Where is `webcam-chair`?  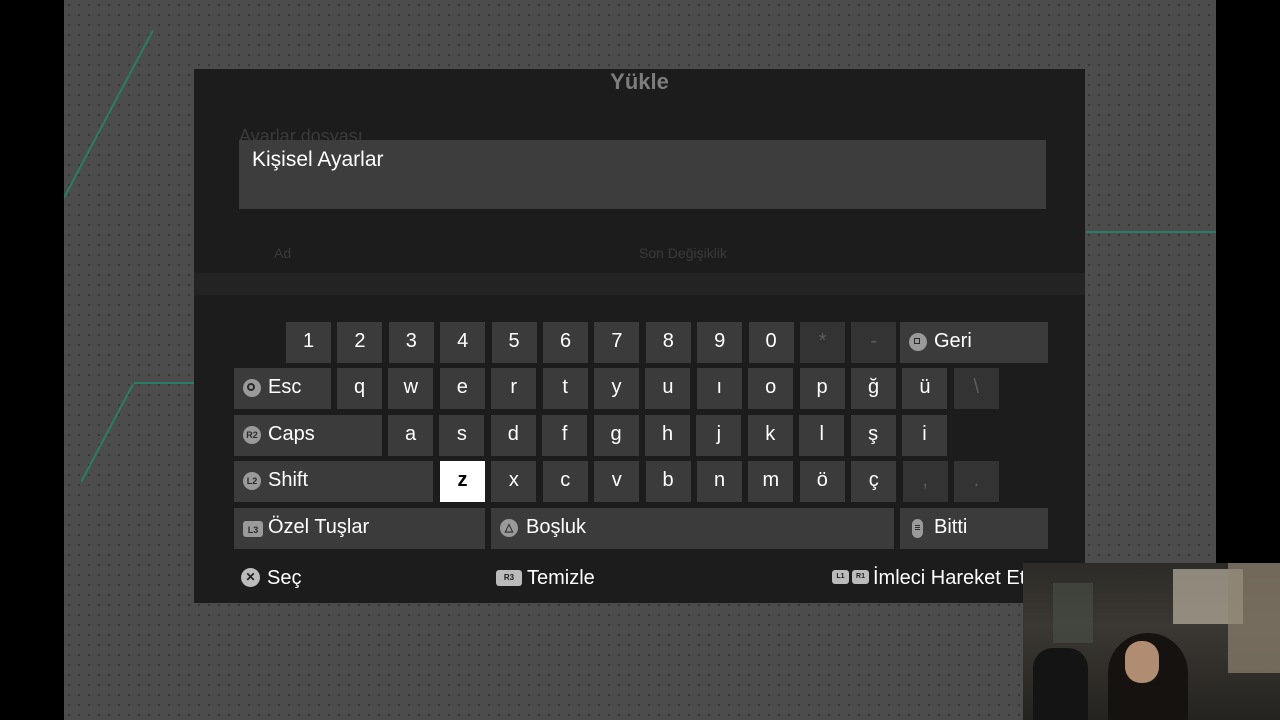
webcam-chair is located at coordinates (1060, 684).